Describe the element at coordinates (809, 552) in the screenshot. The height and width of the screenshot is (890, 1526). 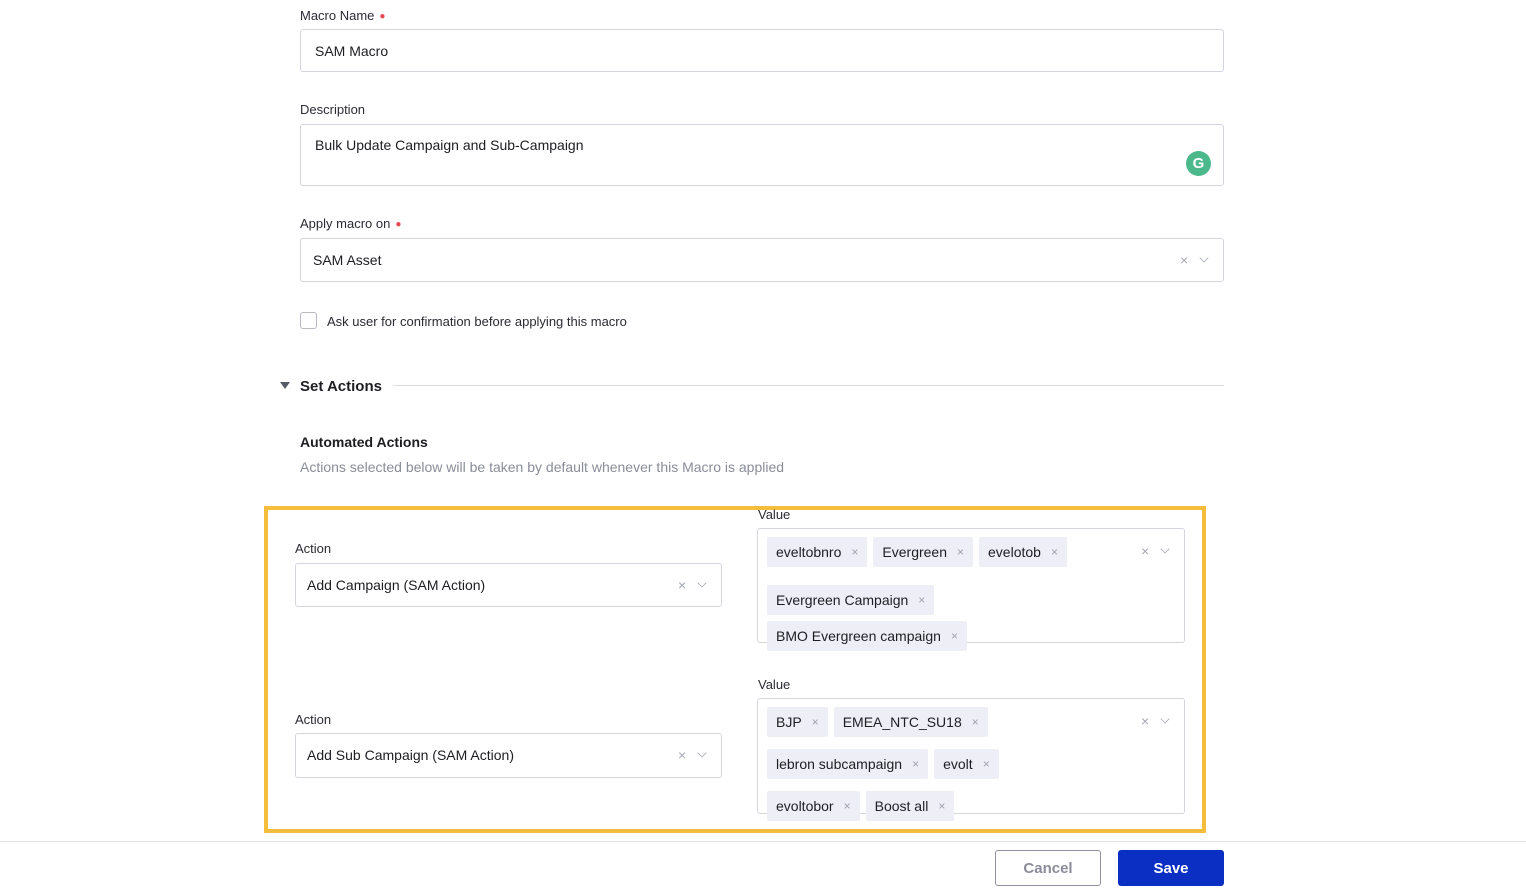
I see `chip-label: eveltobnro` at that location.